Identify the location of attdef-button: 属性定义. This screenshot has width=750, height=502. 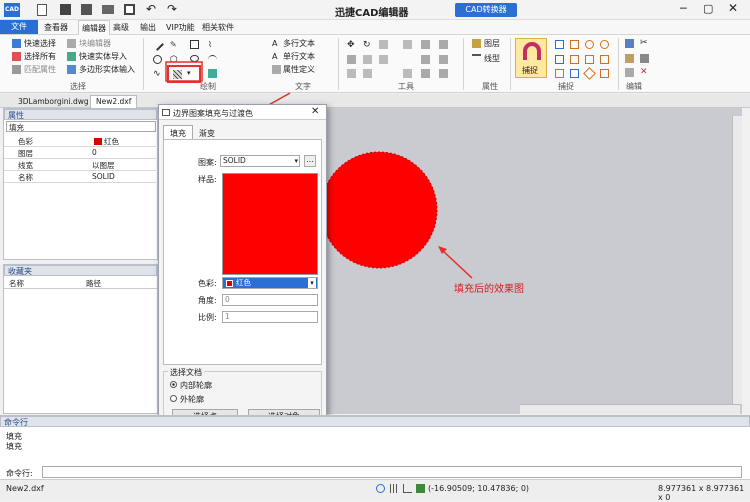
(299, 69).